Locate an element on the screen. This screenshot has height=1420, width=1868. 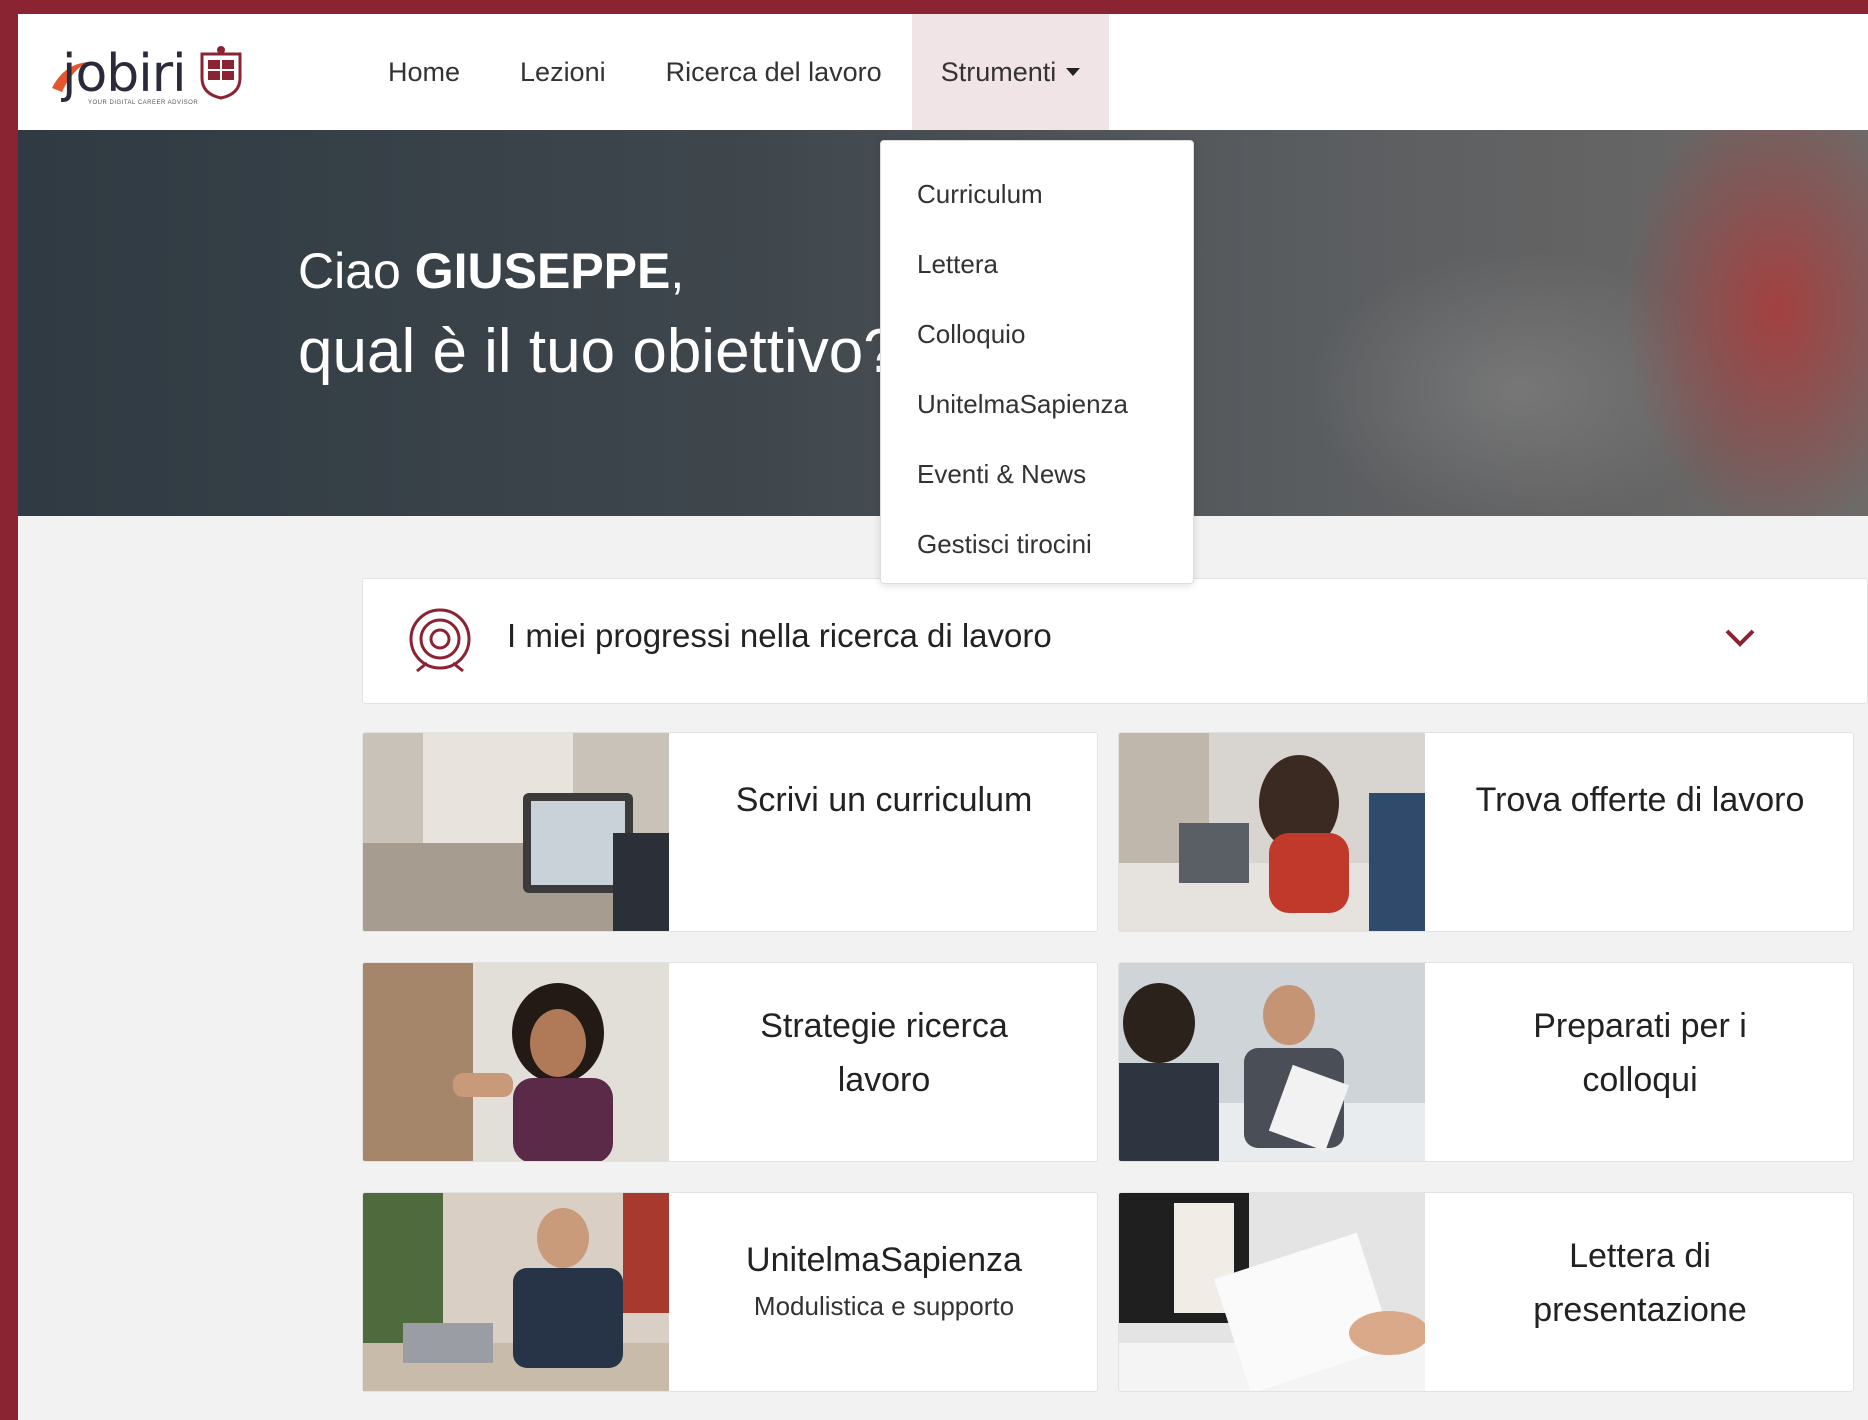
dropdown-item-colloquio: Colloquio is located at coordinates (1037, 334).